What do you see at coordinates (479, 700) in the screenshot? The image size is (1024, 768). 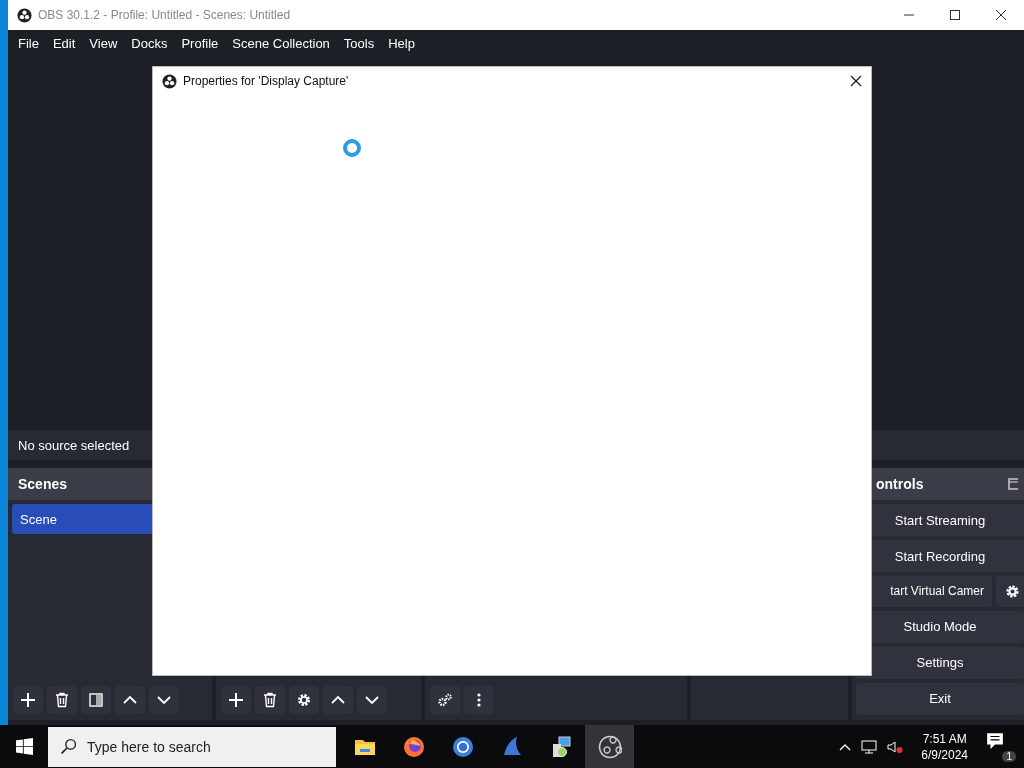 I see `more-button` at bounding box center [479, 700].